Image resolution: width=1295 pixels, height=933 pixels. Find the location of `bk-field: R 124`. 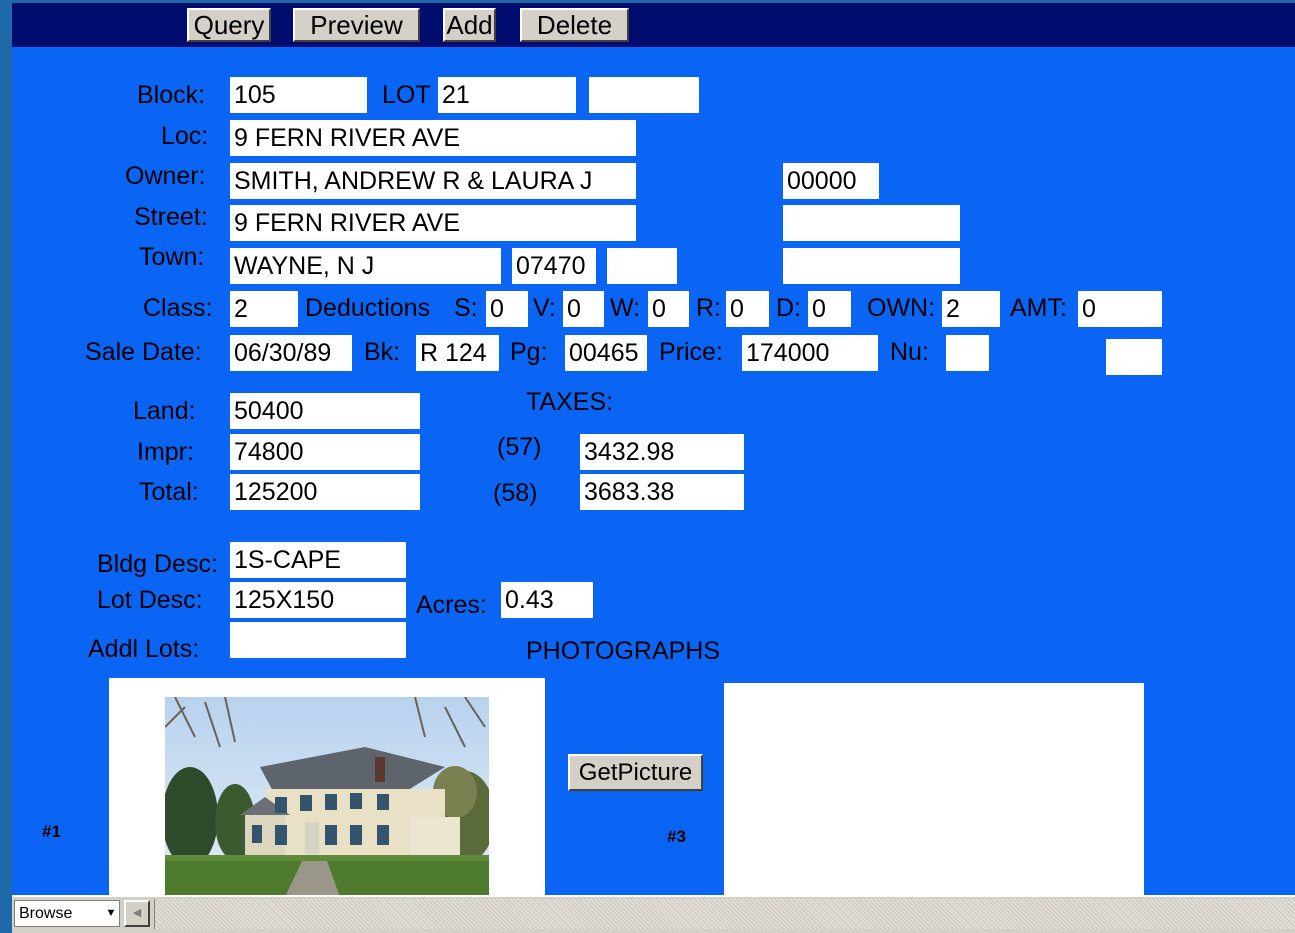

bk-field: R 124 is located at coordinates (457, 353).